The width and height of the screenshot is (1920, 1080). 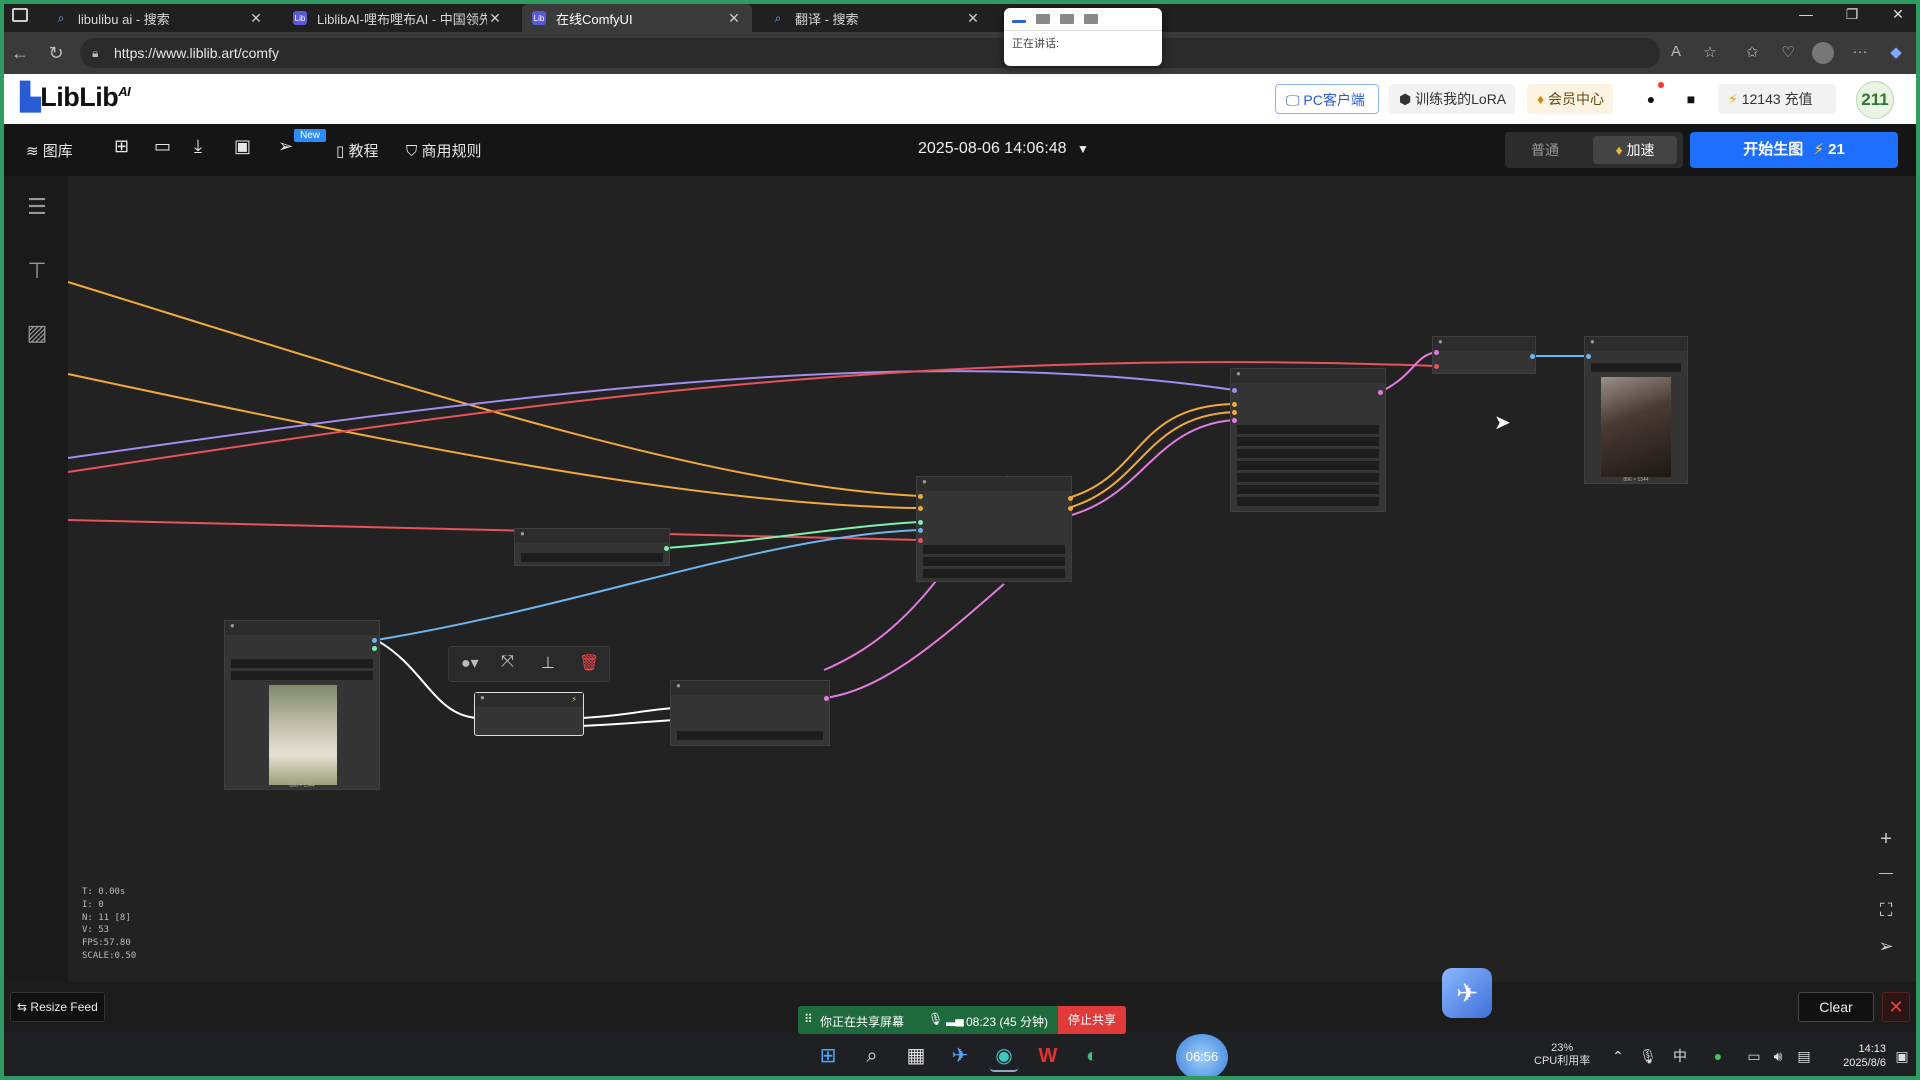 I want to click on mic-off-icon: 🎙︎, so click(x=935, y=1019).